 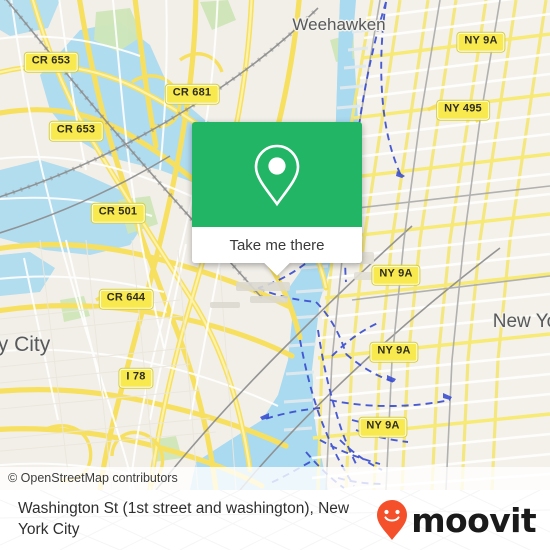 I want to click on road-shield: CR 681, so click(x=192, y=94).